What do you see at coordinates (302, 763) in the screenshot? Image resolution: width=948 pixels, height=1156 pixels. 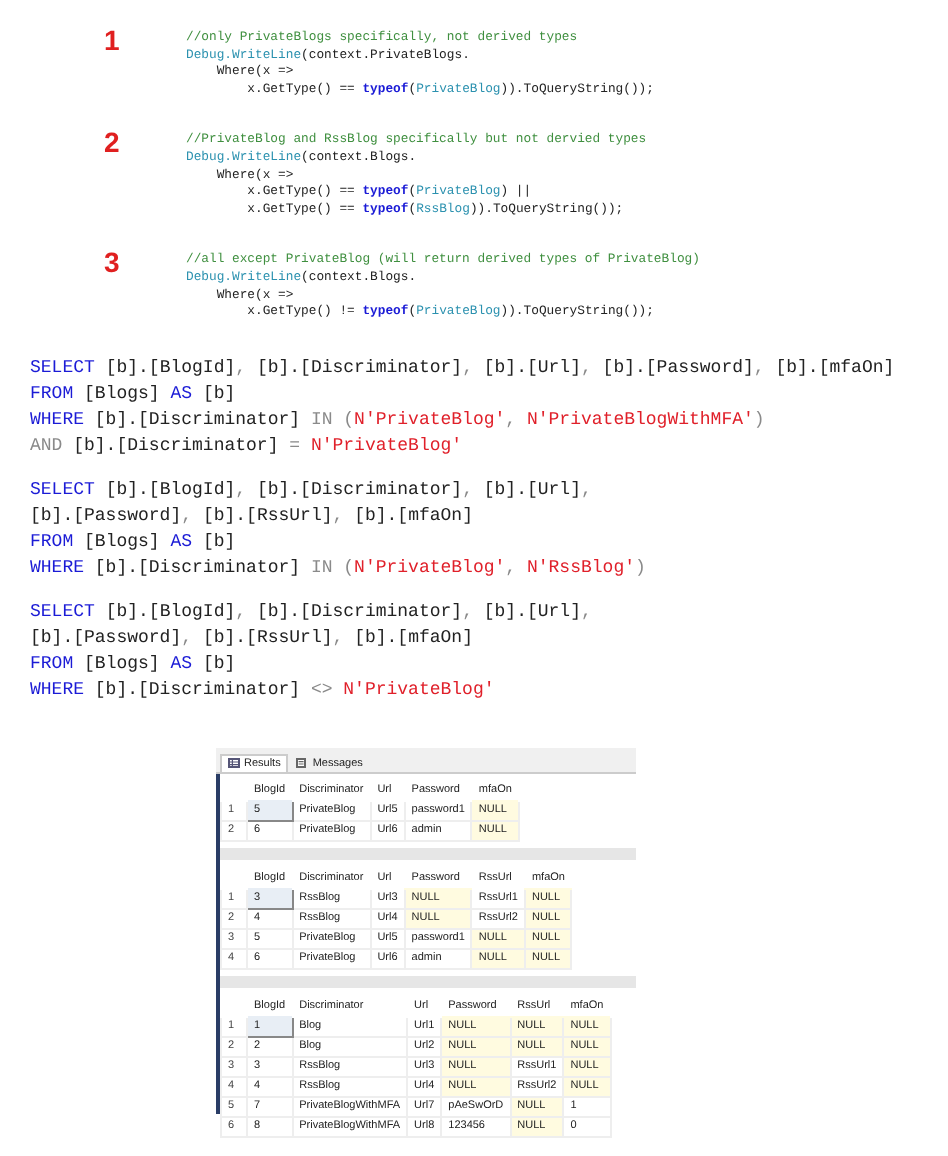 I see `messages-icon` at bounding box center [302, 763].